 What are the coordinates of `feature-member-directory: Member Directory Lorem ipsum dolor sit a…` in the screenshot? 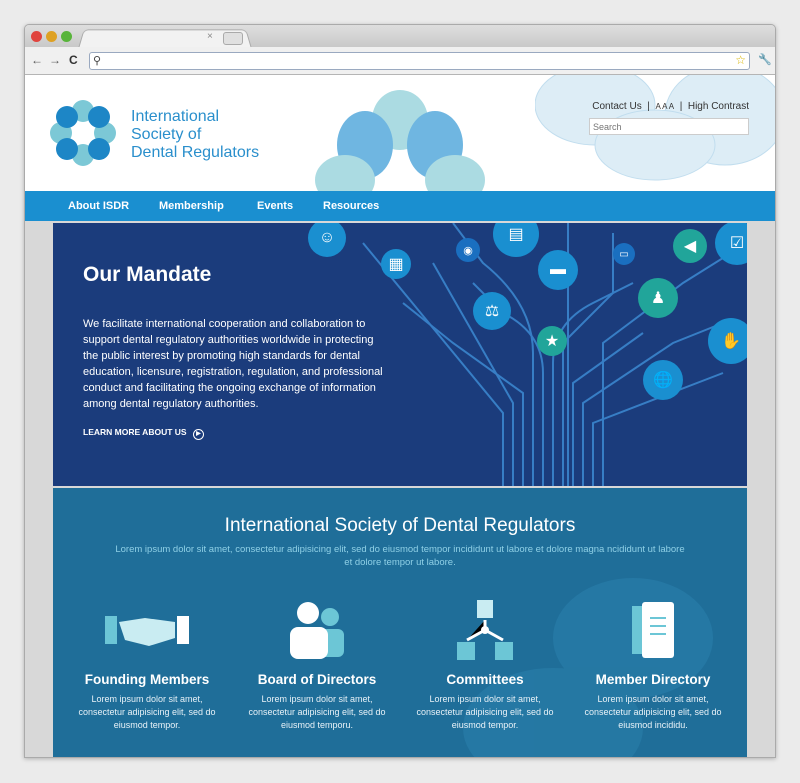 It's located at (653, 665).